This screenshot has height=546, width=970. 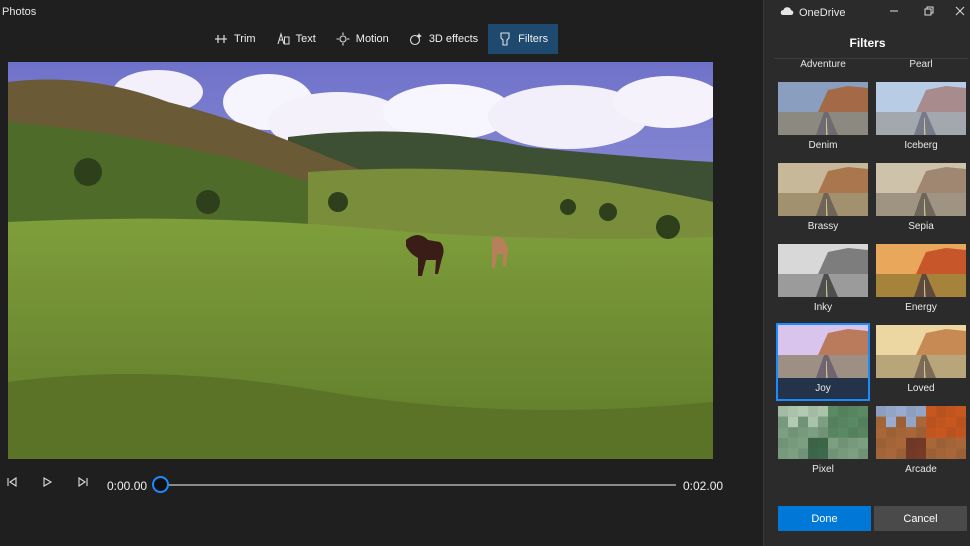 I want to click on text-button: Text, so click(x=296, y=39).